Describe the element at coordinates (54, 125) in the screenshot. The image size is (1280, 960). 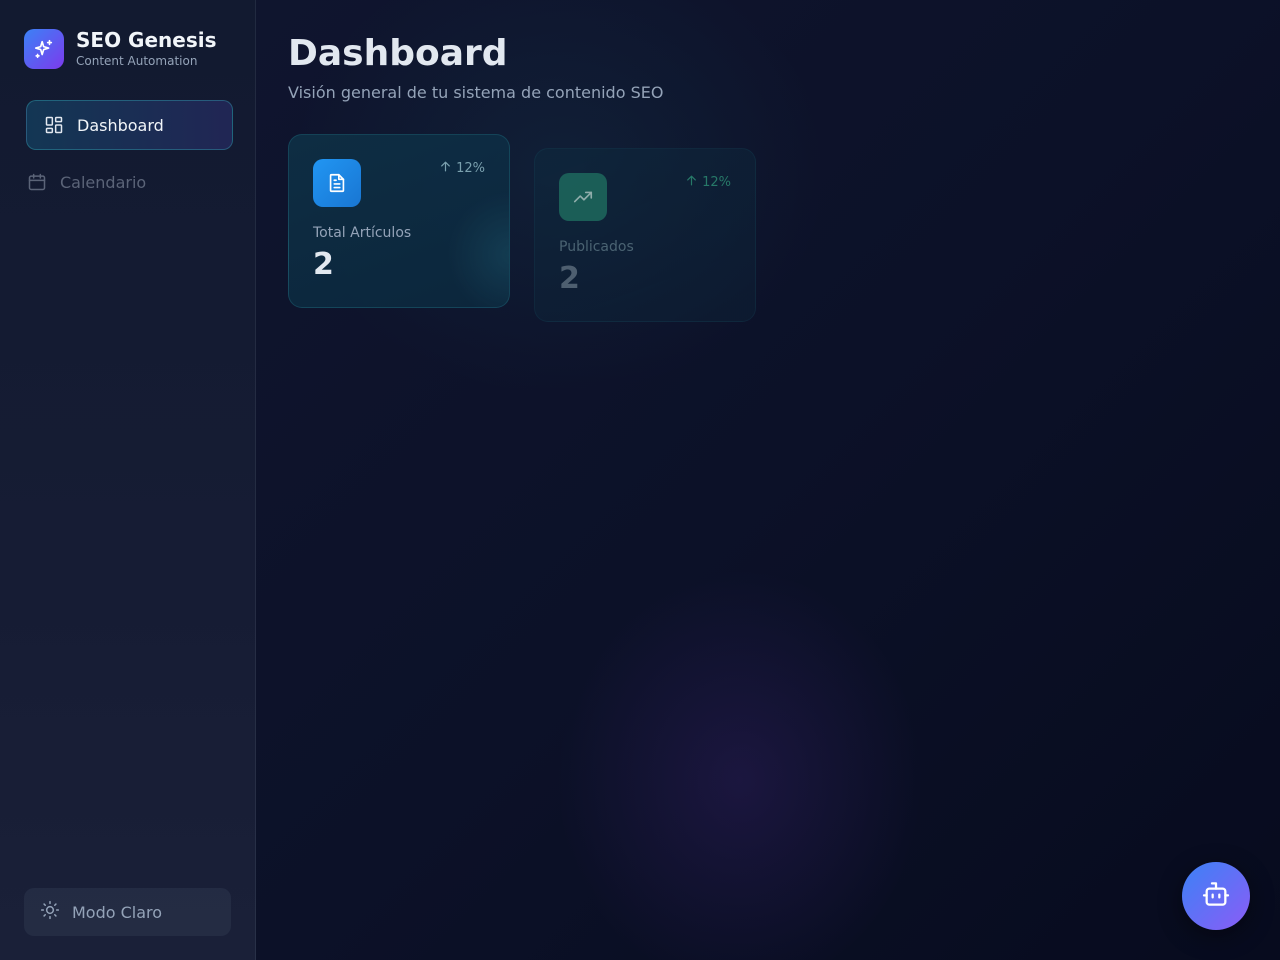
I see `layout-dashboard-icon` at that location.